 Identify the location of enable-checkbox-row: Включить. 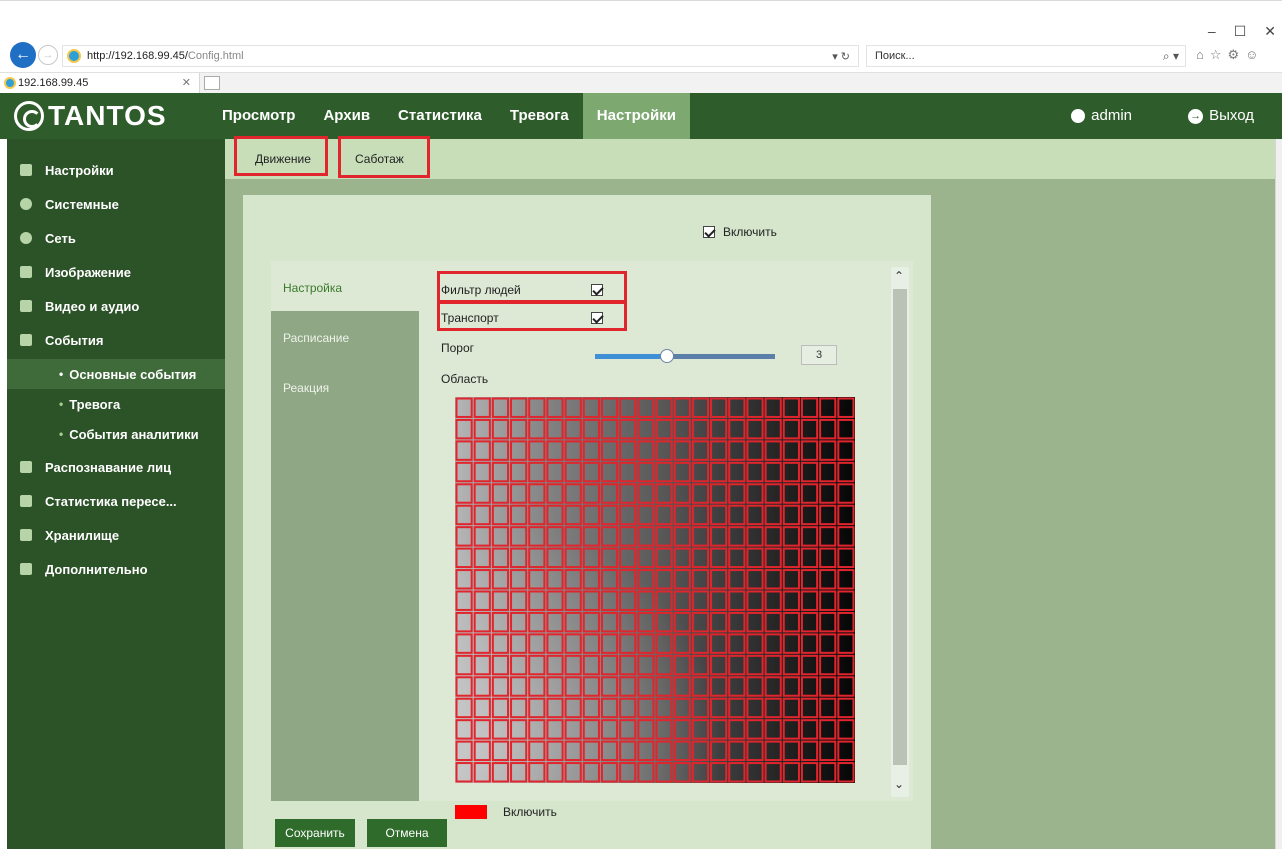
(740, 232).